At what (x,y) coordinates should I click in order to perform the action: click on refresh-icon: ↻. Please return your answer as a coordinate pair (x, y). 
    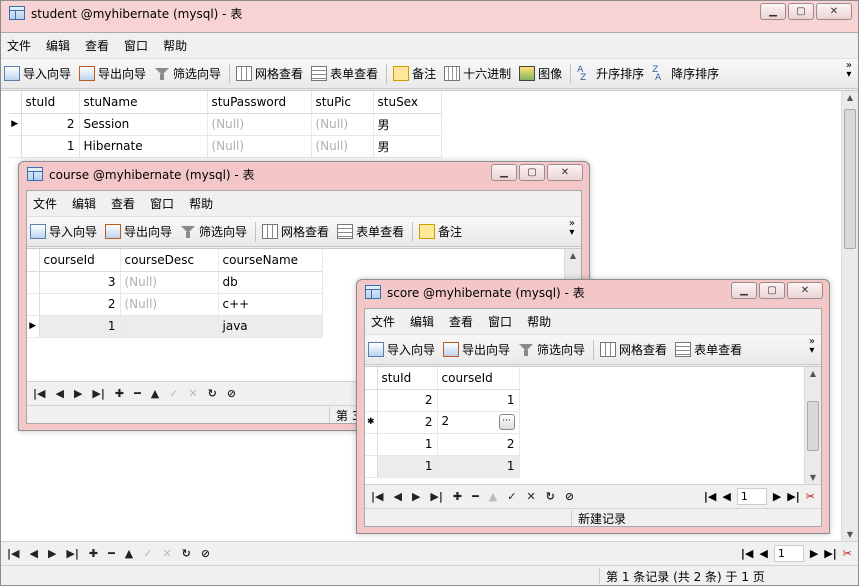
    Looking at the image, I should click on (550, 496).